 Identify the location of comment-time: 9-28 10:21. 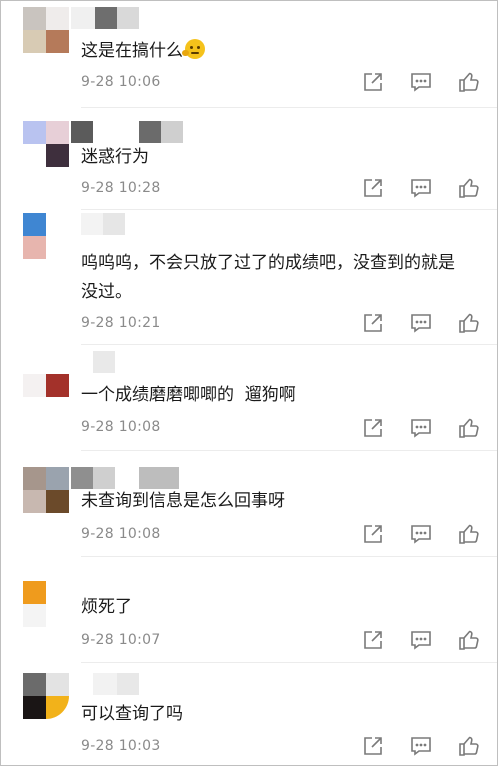
(121, 323).